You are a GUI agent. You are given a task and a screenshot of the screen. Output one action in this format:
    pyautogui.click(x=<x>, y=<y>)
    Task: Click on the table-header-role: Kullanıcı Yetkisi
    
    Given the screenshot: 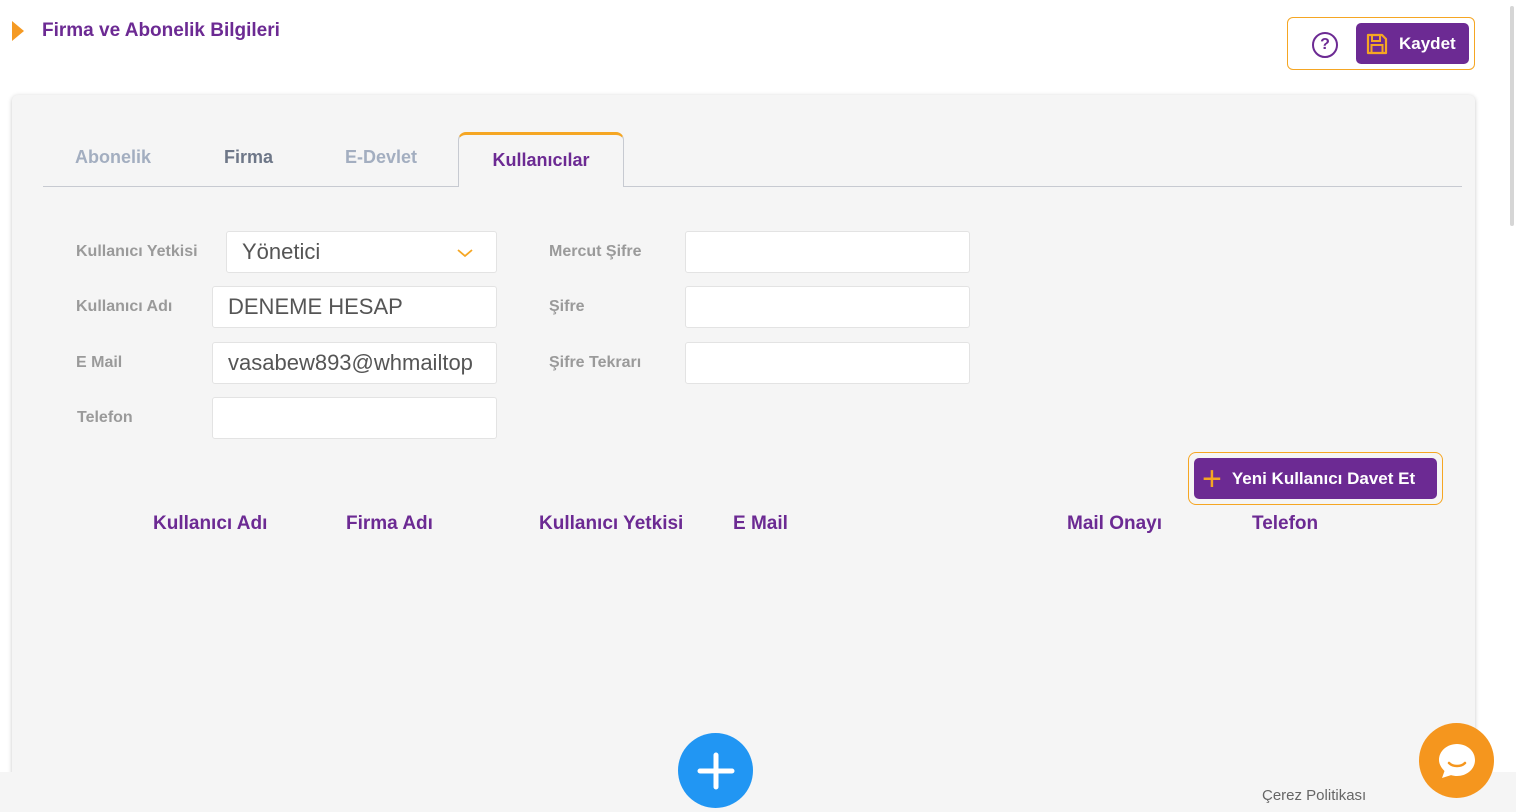 What is the action you would take?
    pyautogui.click(x=611, y=524)
    